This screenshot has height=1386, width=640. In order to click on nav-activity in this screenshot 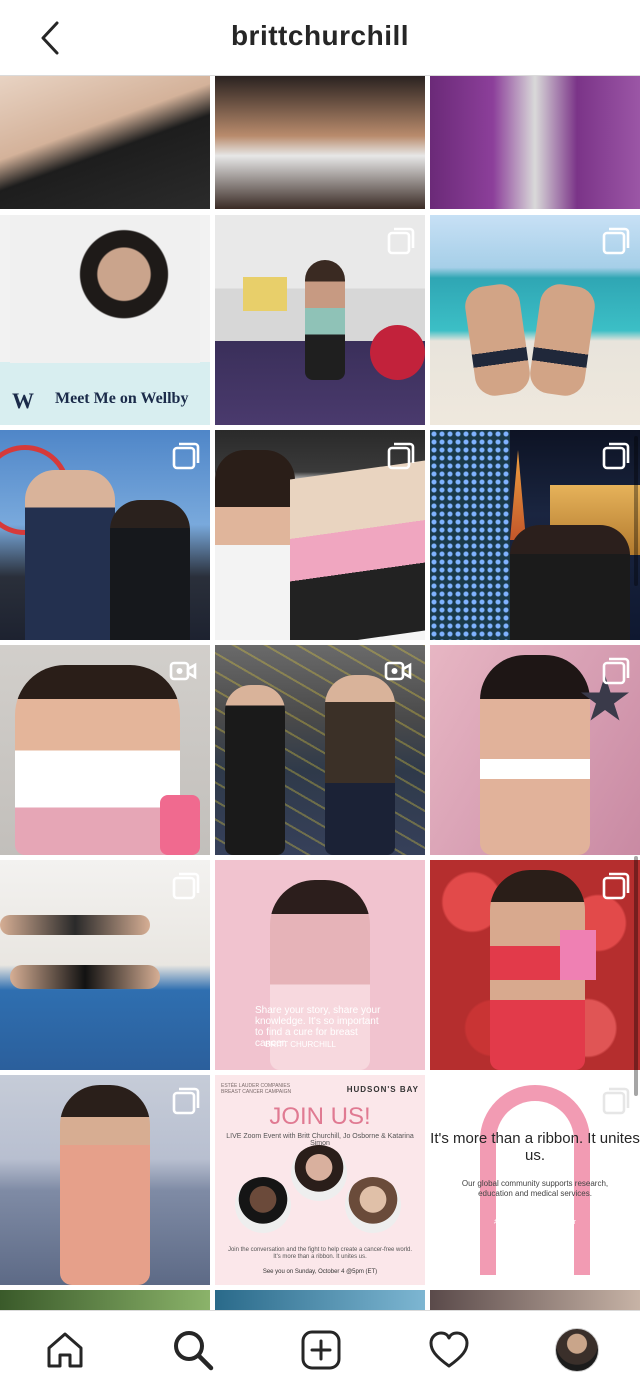, I will do `click(449, 1350)`.